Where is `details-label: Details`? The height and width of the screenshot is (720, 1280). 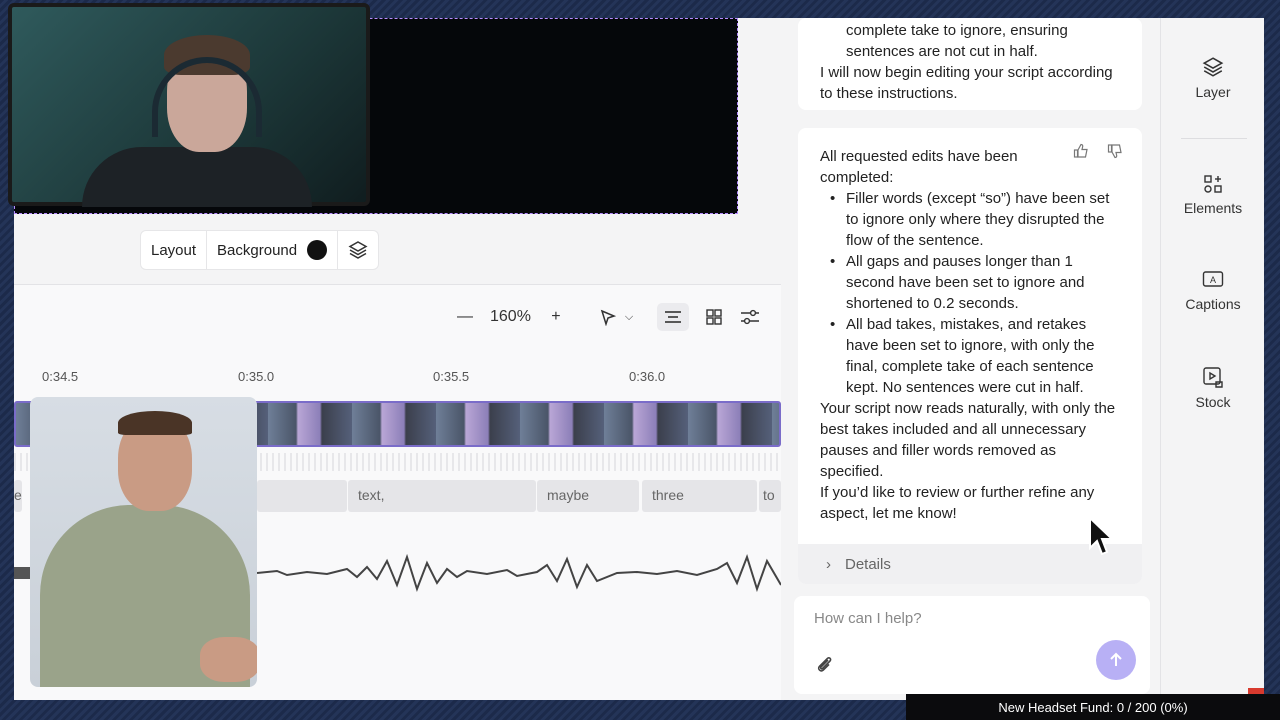
details-label: Details is located at coordinates (868, 564).